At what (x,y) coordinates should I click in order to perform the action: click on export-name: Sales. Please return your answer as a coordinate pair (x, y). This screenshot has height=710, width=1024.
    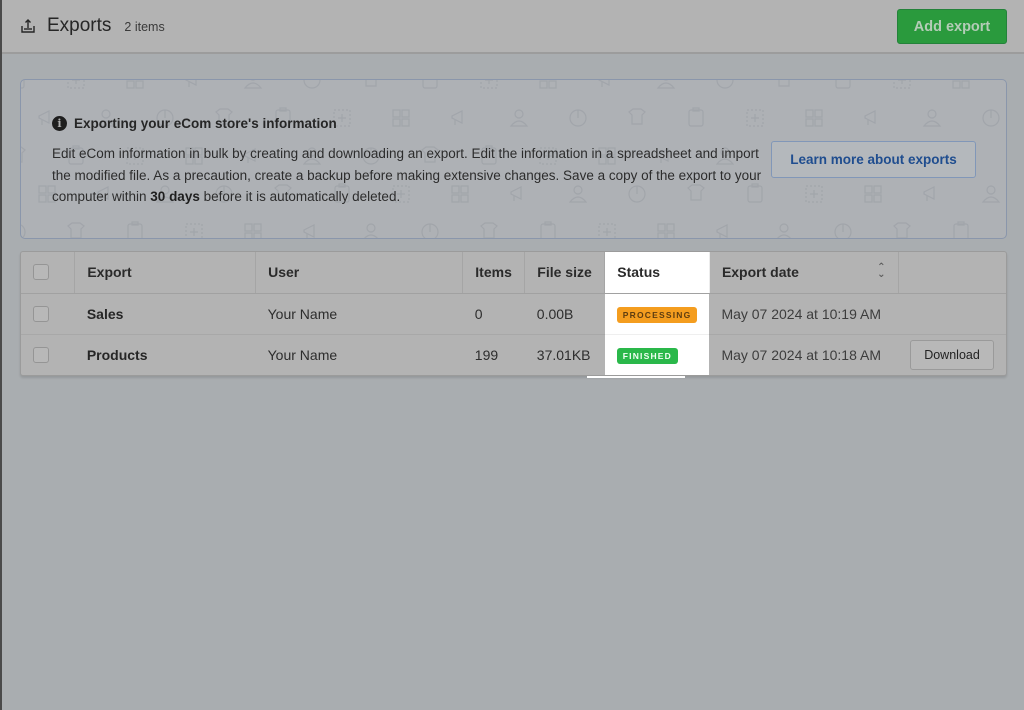
    Looking at the image, I should click on (165, 314).